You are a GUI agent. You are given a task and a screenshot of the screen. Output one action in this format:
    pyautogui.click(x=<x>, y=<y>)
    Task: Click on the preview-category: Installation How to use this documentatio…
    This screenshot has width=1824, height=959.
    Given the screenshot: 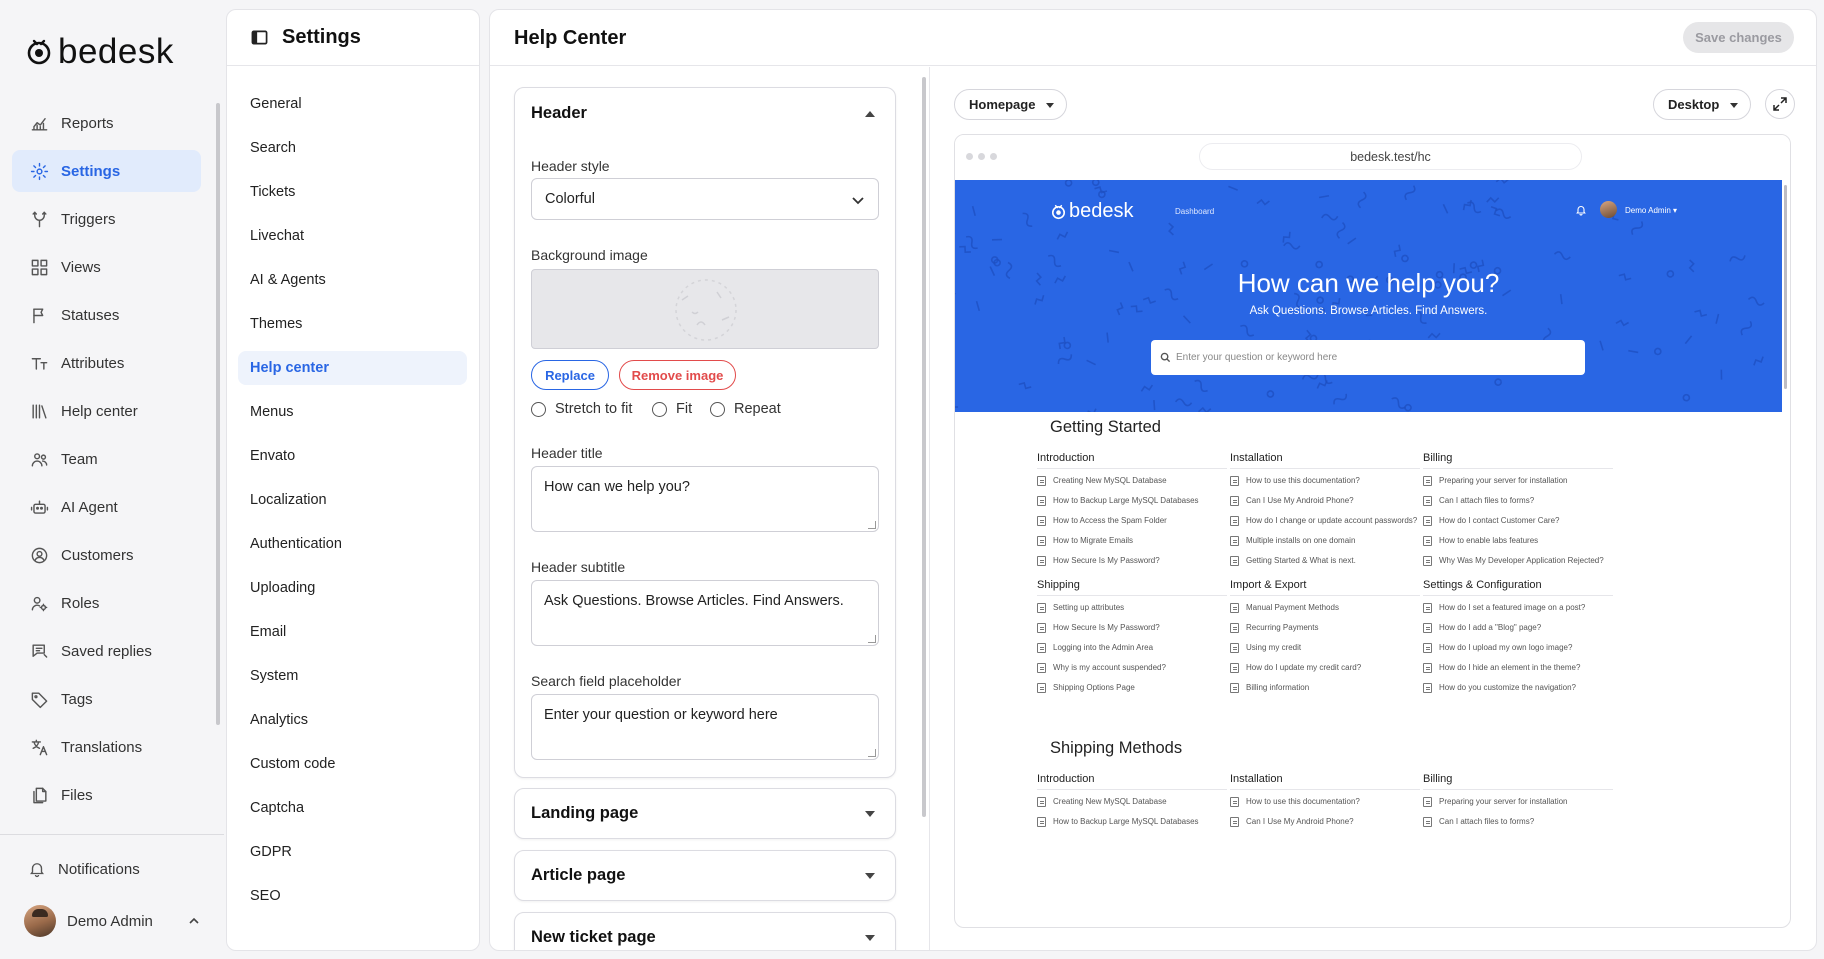 What is the action you would take?
    pyautogui.click(x=1325, y=514)
    